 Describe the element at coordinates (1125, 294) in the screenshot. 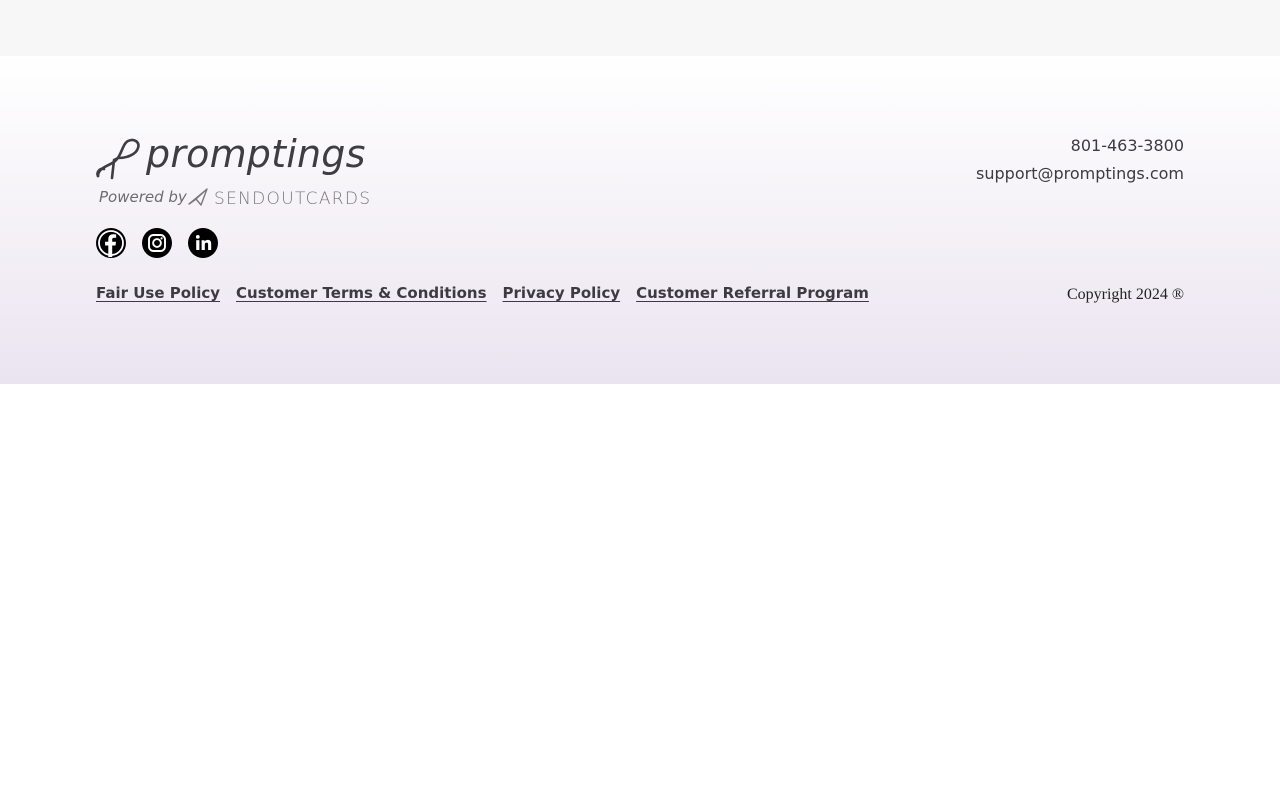

I see `copyright-text: Copyright 2024 ®` at that location.